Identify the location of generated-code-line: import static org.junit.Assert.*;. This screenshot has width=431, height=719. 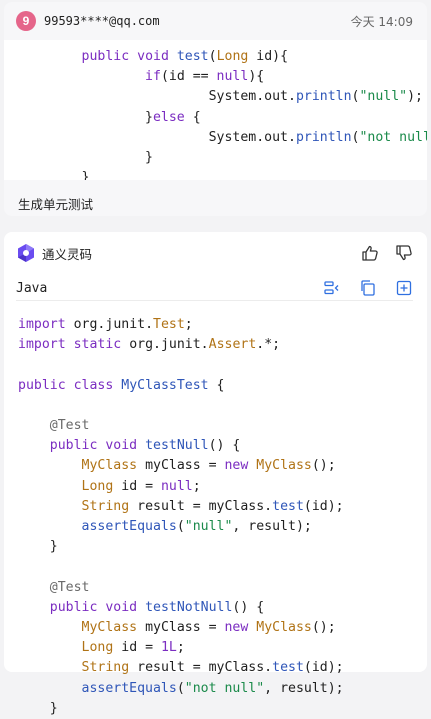
(149, 345).